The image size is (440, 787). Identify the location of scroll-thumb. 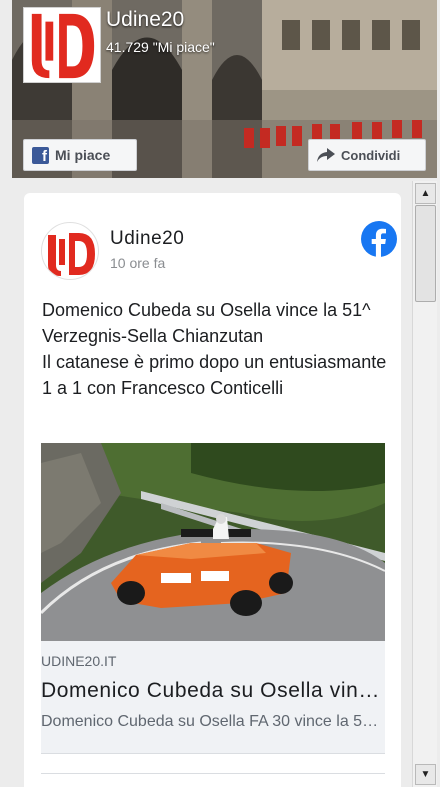
(425, 253).